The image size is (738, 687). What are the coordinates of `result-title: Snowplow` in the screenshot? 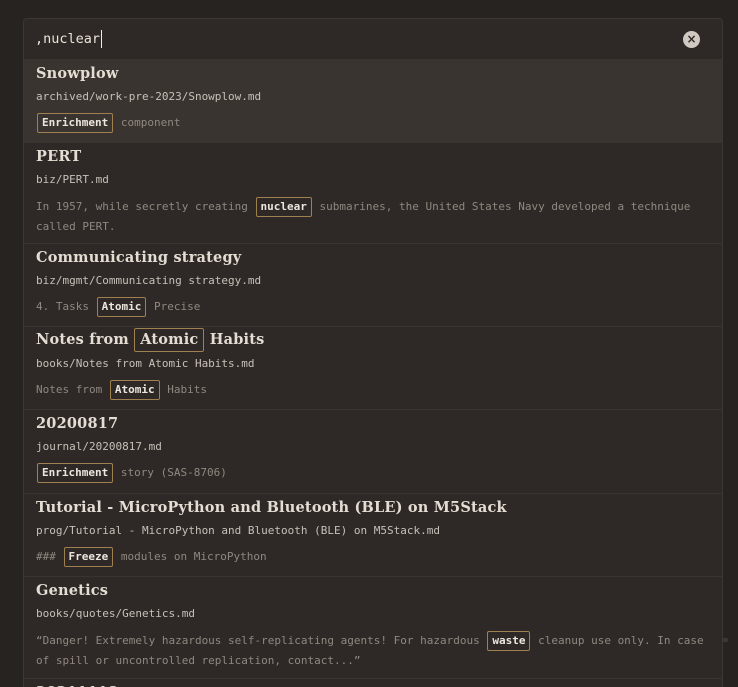 It's located at (77, 73).